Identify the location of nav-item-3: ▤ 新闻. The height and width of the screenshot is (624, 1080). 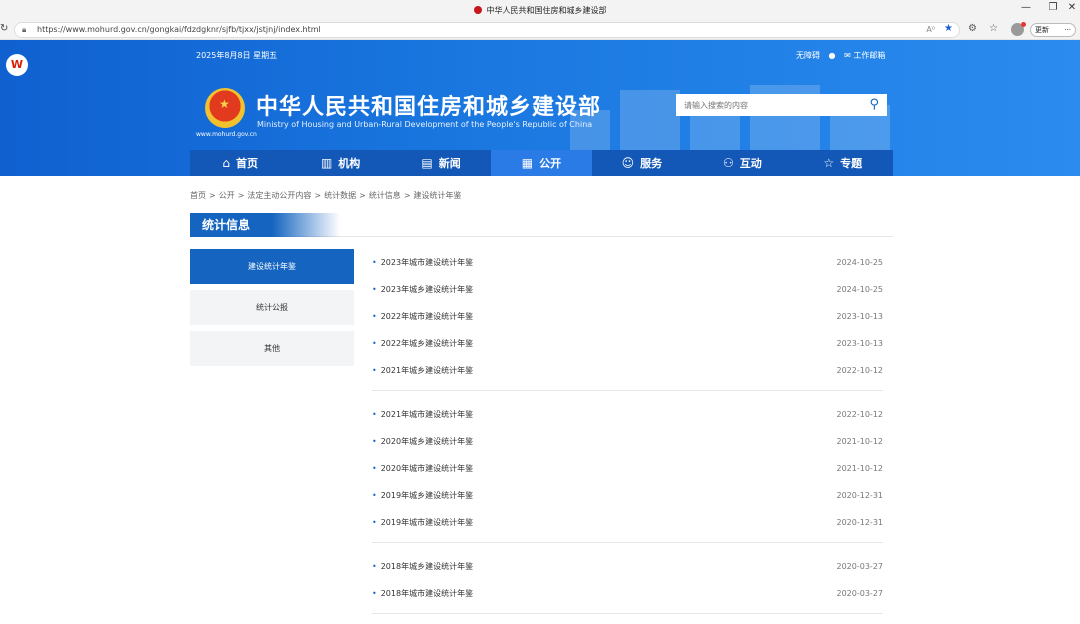
(441, 163).